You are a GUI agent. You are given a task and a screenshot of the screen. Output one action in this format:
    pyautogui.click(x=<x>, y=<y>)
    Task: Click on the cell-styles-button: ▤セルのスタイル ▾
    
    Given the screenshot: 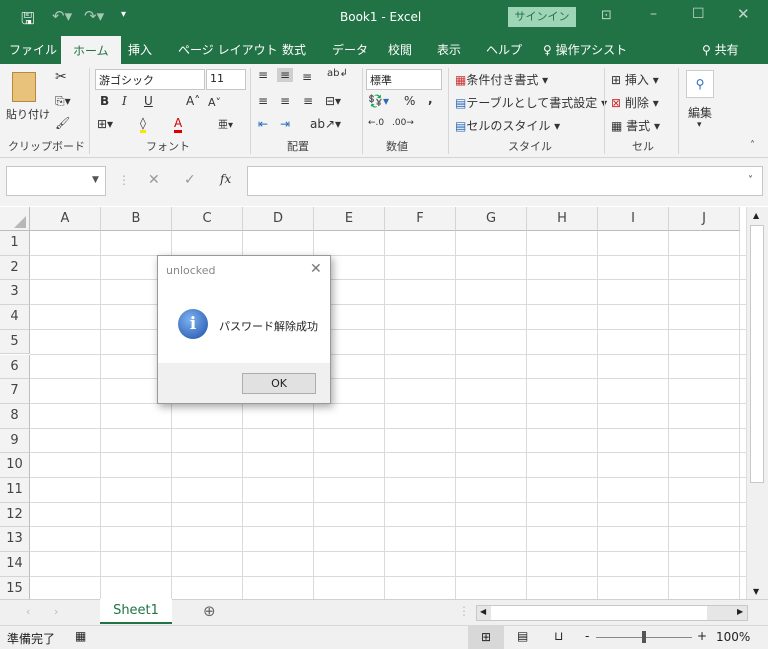 What is the action you would take?
    pyautogui.click(x=507, y=125)
    